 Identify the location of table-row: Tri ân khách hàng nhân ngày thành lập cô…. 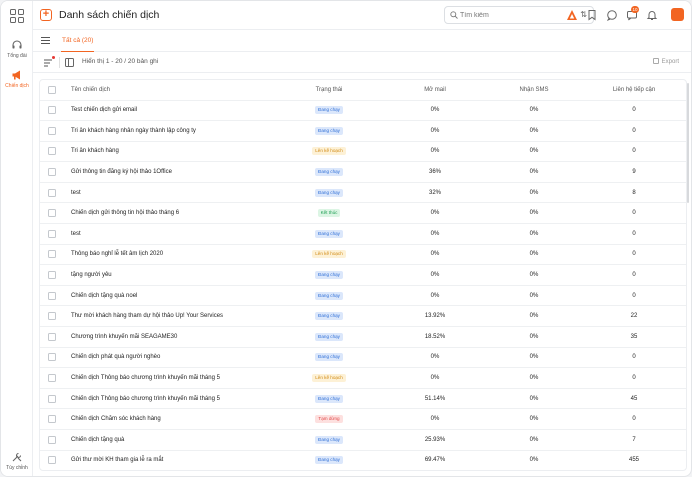
(363, 131).